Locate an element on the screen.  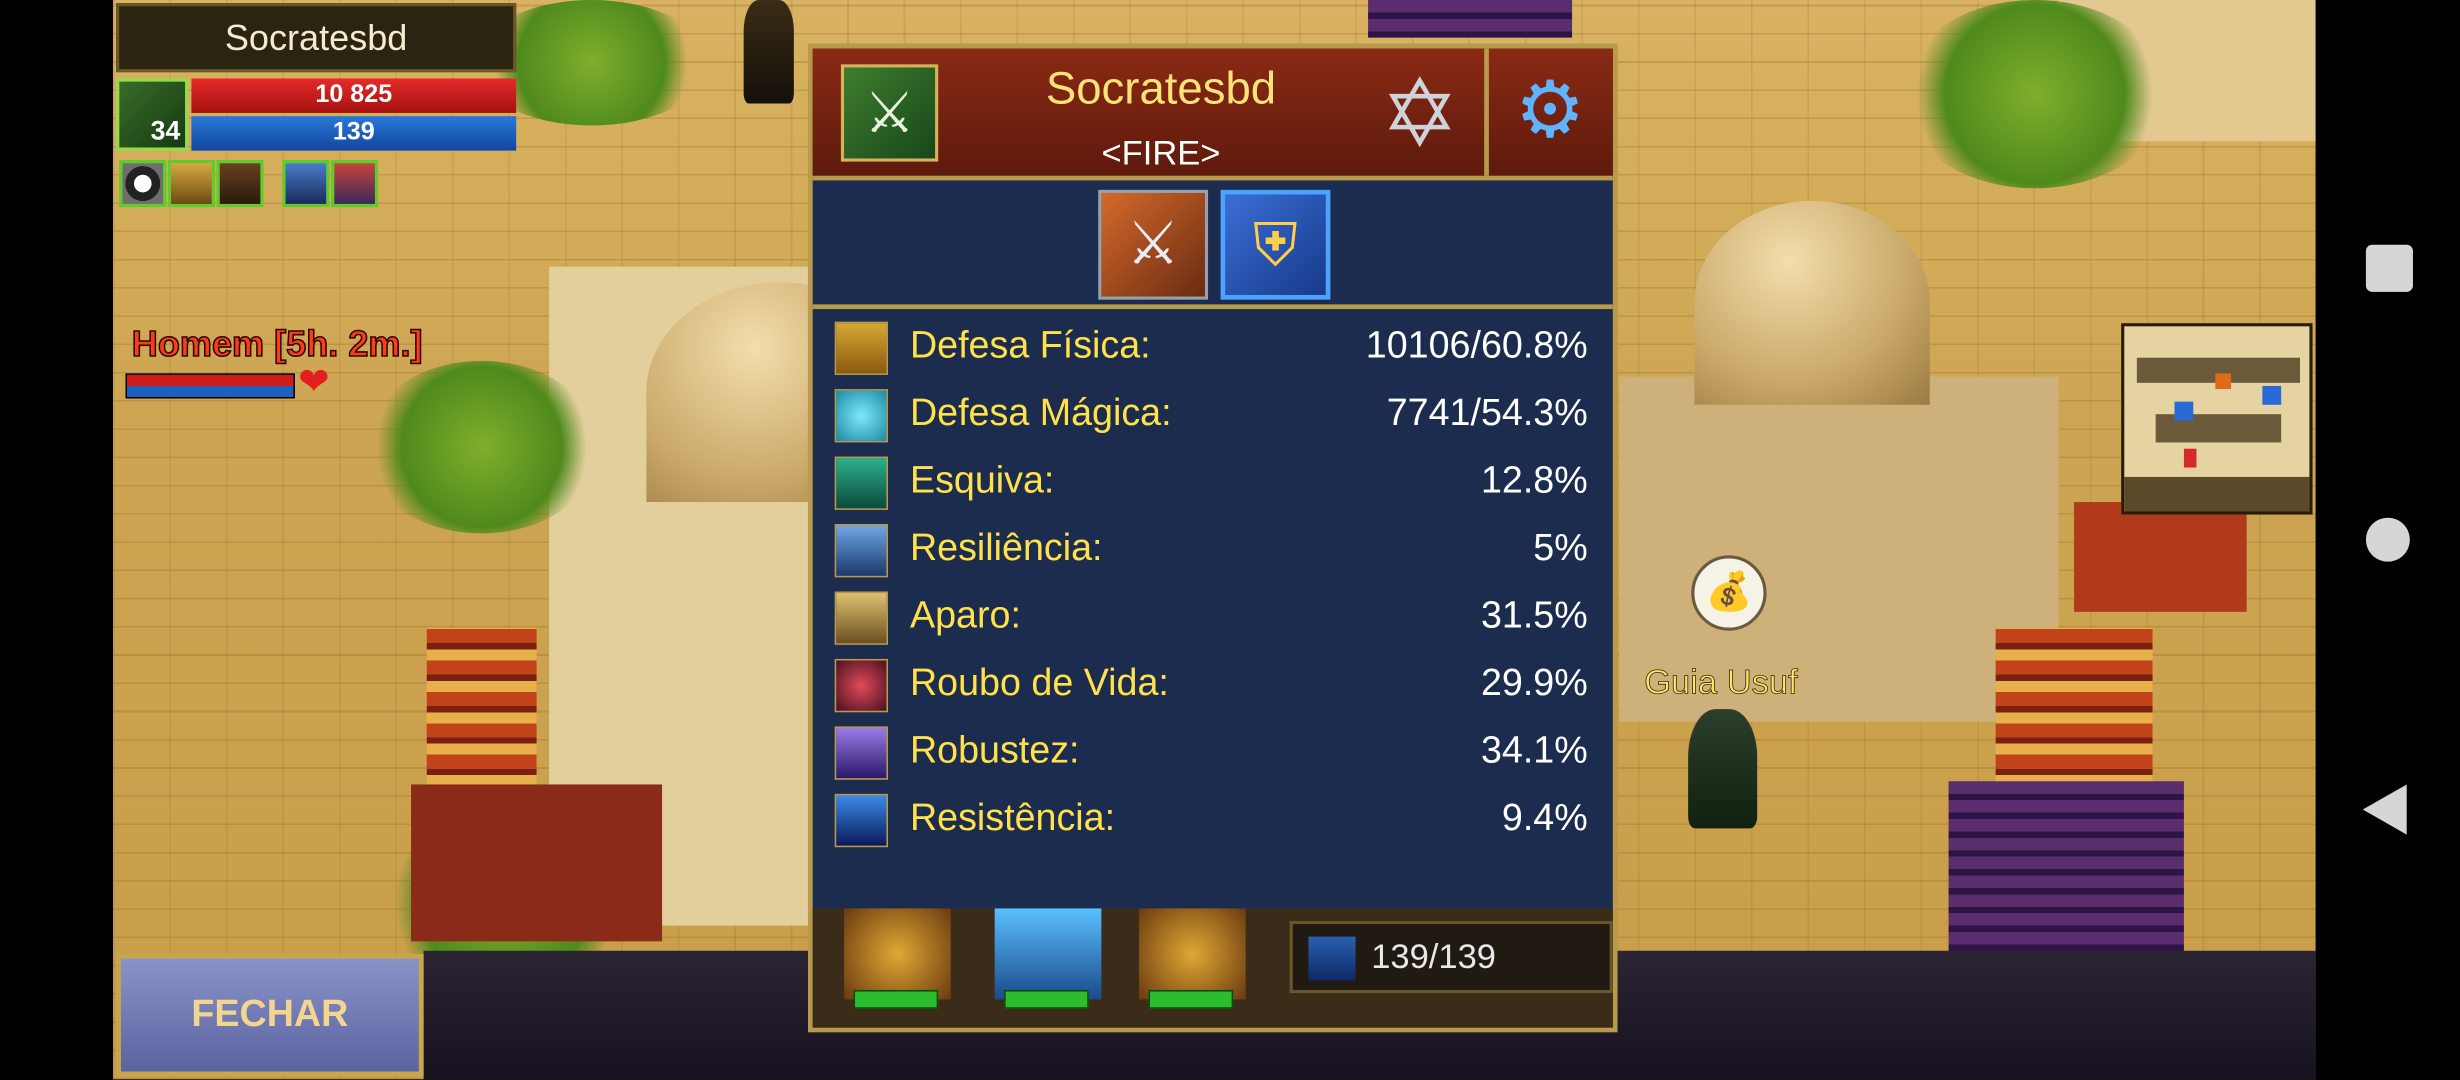
stat-row: Esquiva: 12.8% is located at coordinates (1213, 483).